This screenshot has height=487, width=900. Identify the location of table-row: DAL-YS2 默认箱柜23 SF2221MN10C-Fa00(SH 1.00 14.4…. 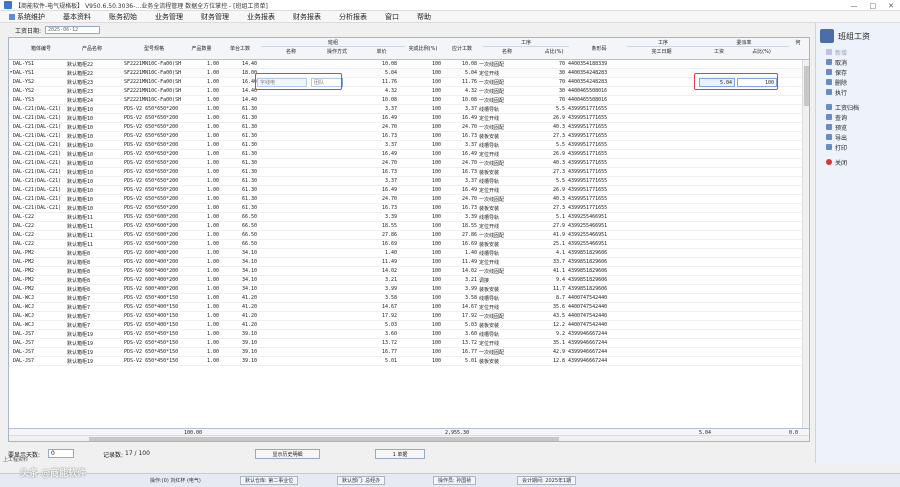
(409, 91).